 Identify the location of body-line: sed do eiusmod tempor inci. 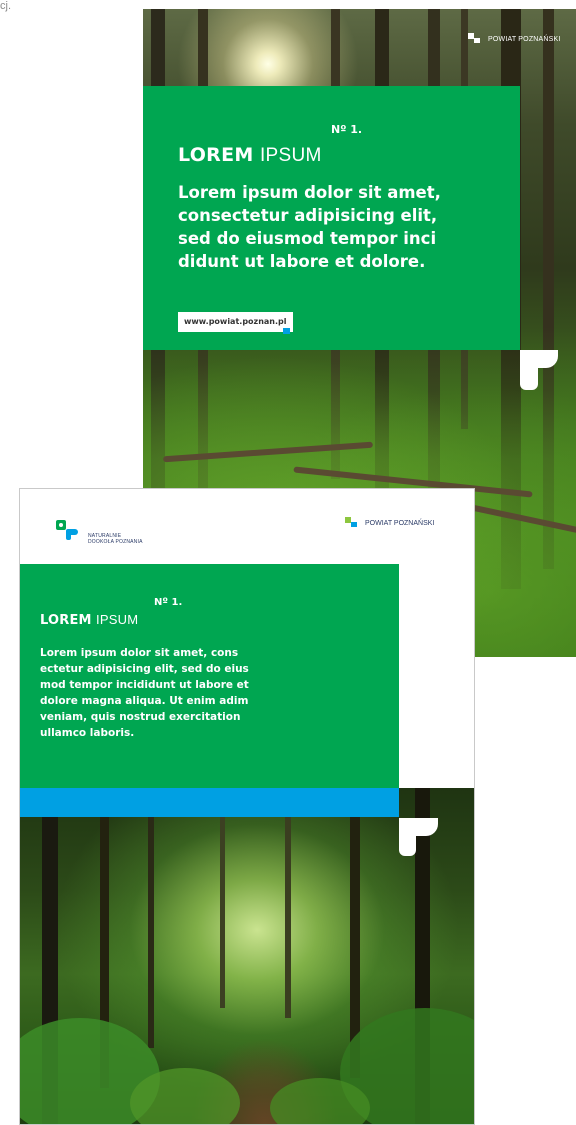
(307, 238).